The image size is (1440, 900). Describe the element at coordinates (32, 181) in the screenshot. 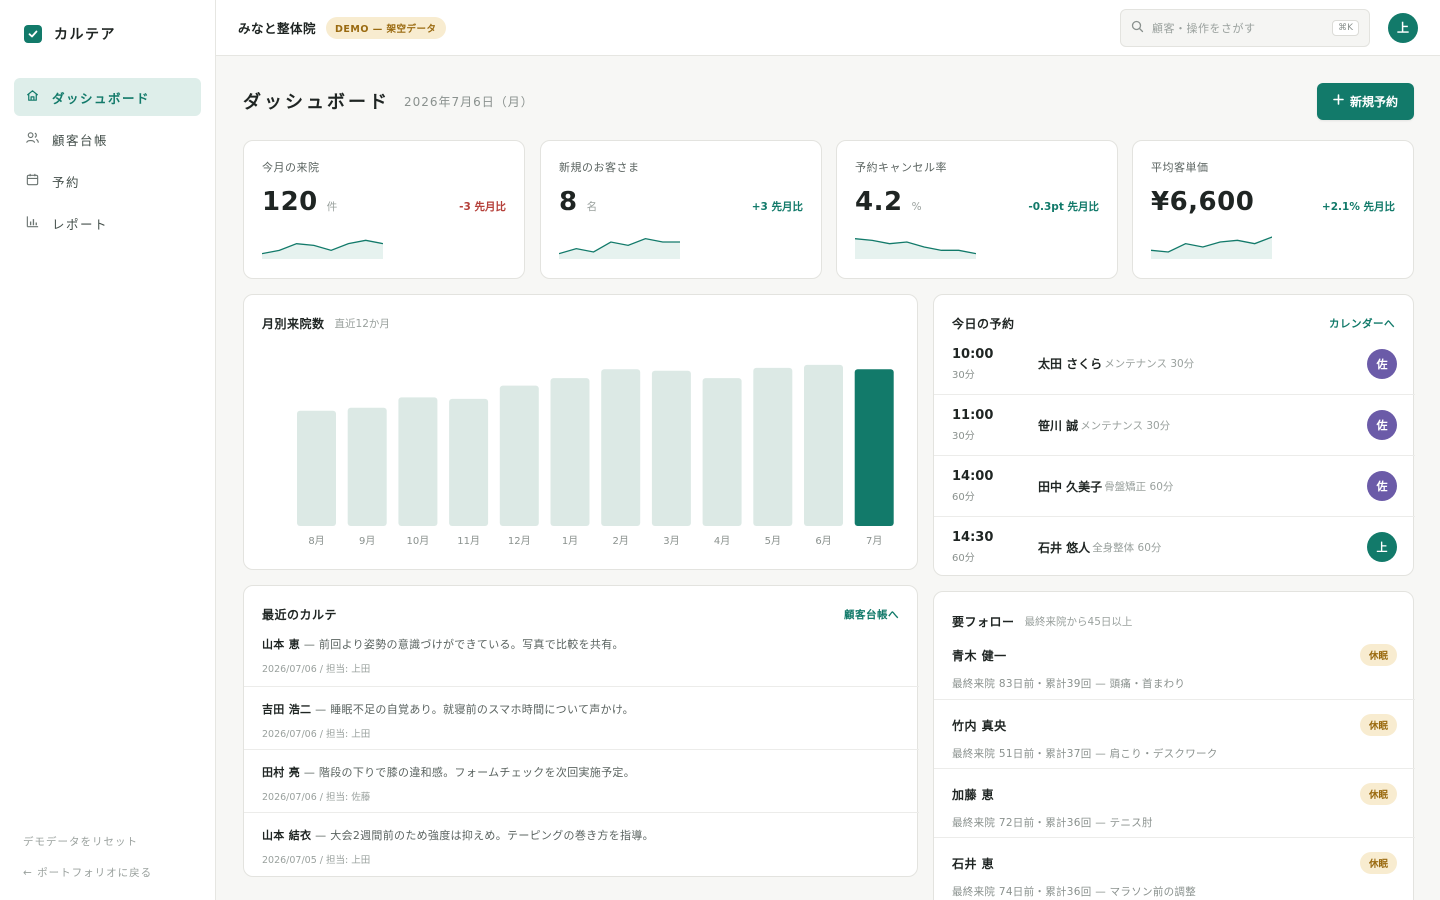

I see `calendar-icon` at that location.